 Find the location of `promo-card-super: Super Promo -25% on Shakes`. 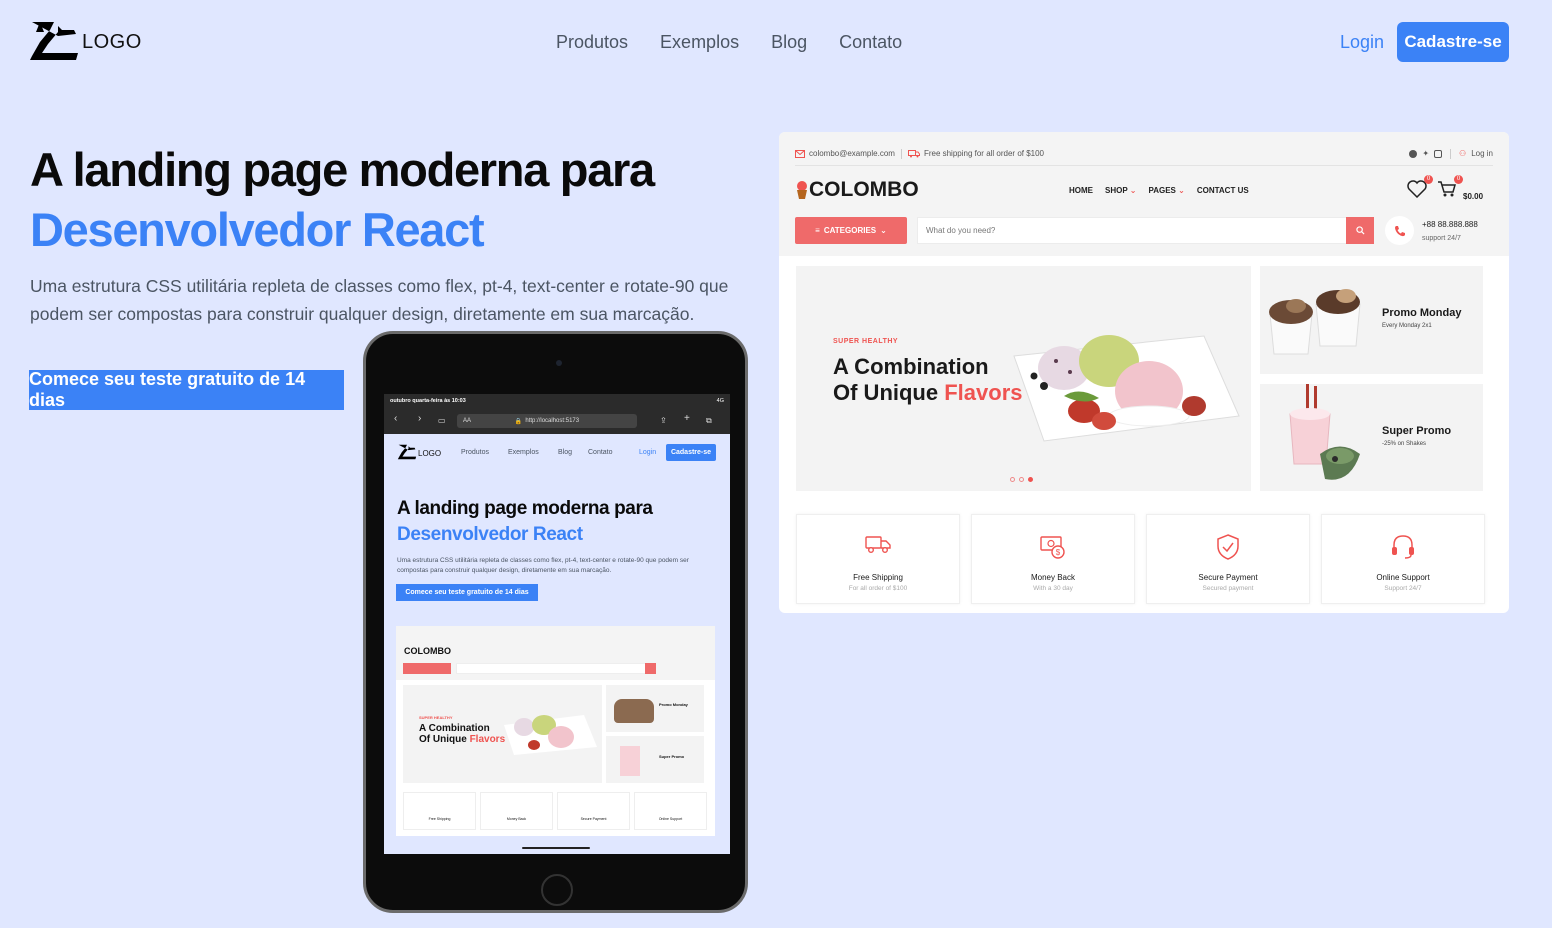

promo-card-super: Super Promo -25% on Shakes is located at coordinates (1371, 437).